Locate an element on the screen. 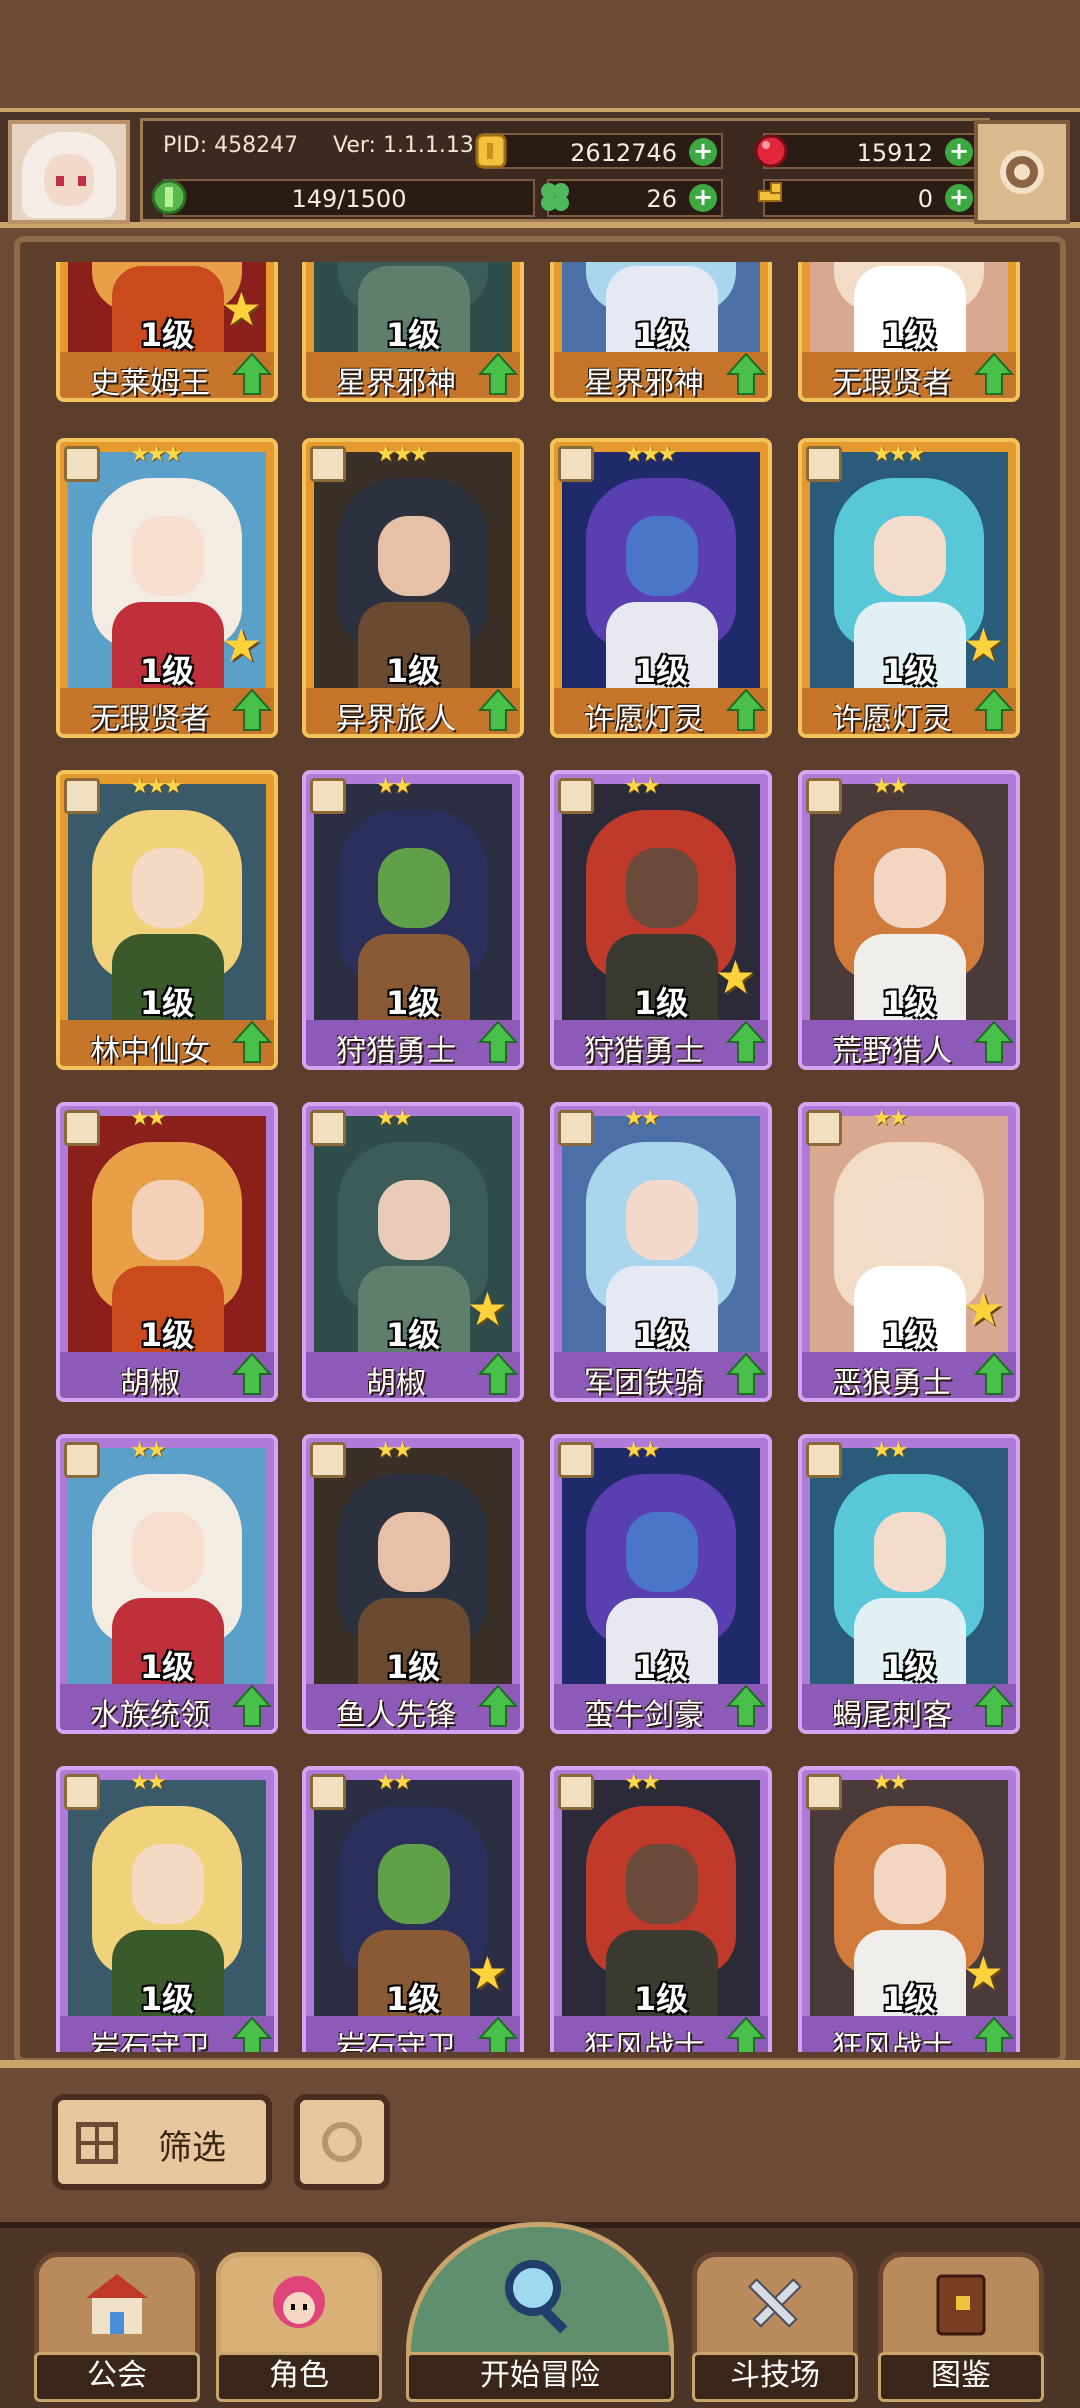 This screenshot has height=2408, width=1080. name-bar: 蝎尾刺客 is located at coordinates (909, 1707).